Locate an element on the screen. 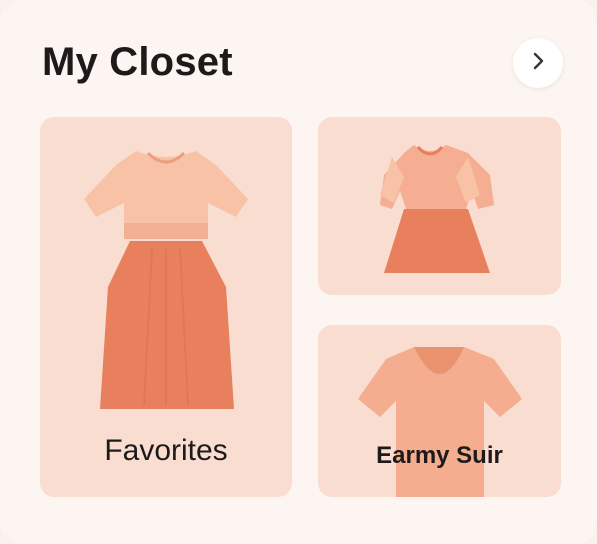  t-shirt-illustration is located at coordinates (440, 422).